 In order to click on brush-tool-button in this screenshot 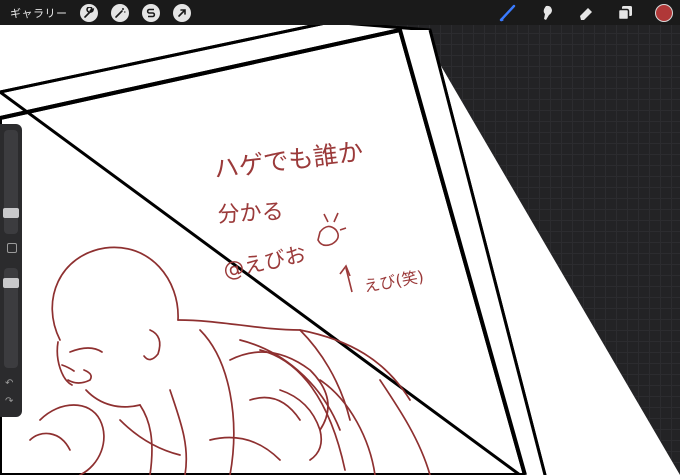, I will do `click(508, 13)`.